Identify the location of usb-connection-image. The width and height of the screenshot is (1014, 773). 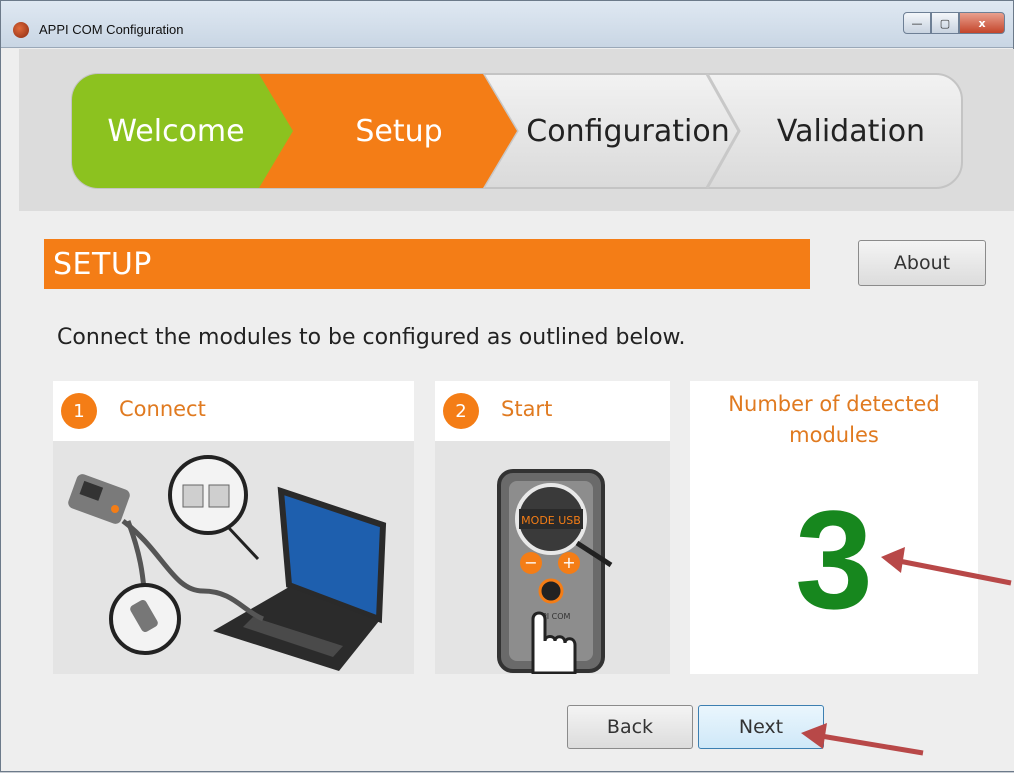
(227, 563).